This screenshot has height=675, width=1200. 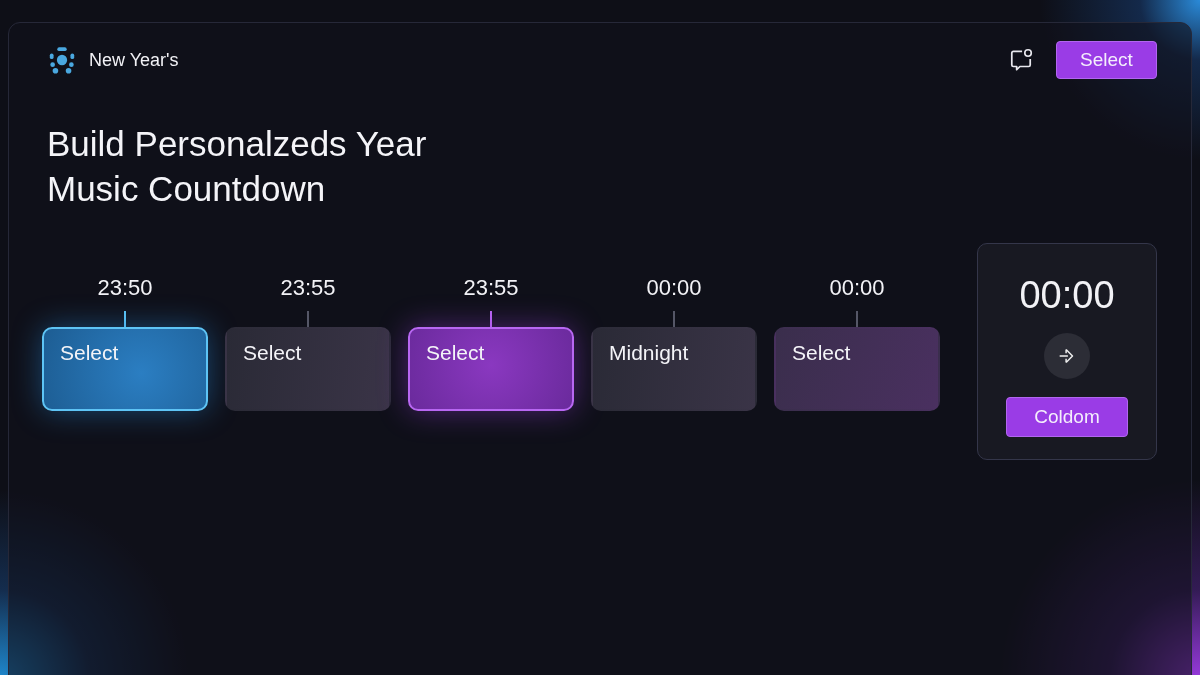 What do you see at coordinates (62, 60) in the screenshot?
I see `logo-icon` at bounding box center [62, 60].